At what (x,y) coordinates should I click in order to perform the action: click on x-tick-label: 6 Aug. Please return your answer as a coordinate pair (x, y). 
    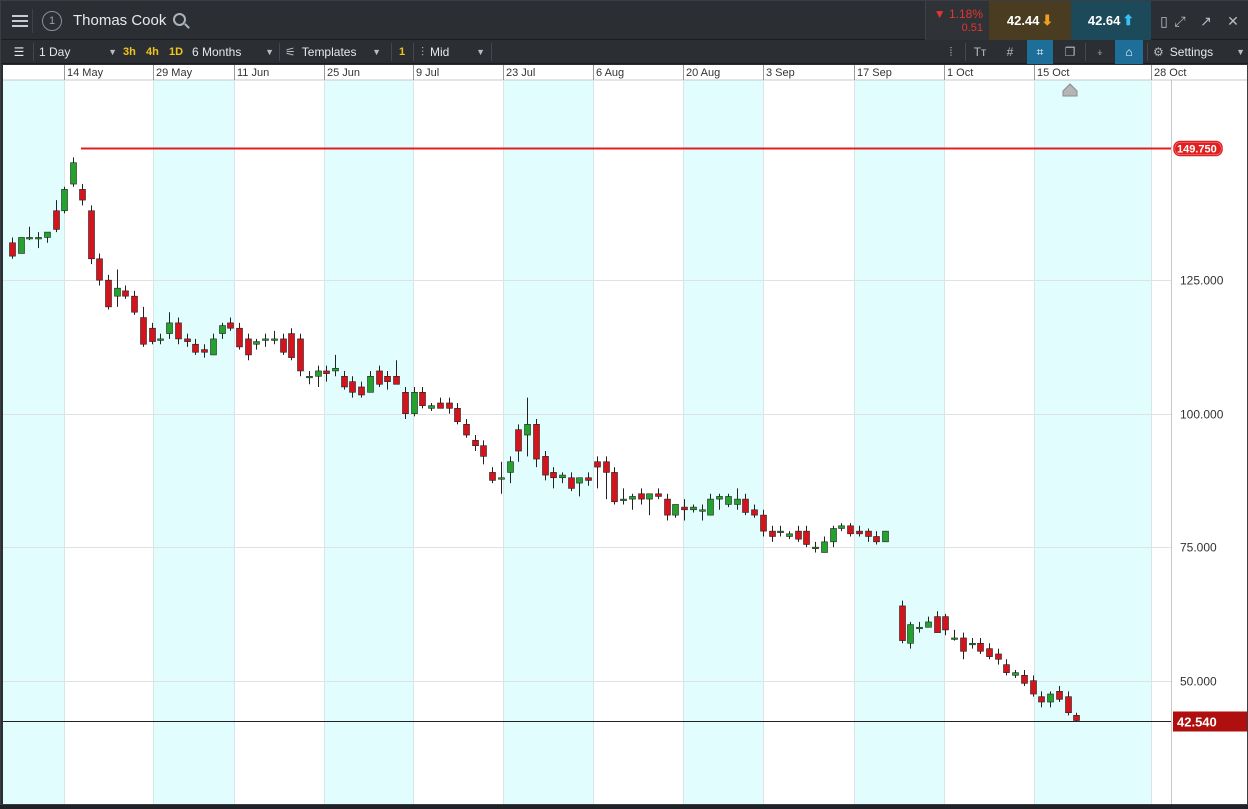
    Looking at the image, I should click on (610, 73).